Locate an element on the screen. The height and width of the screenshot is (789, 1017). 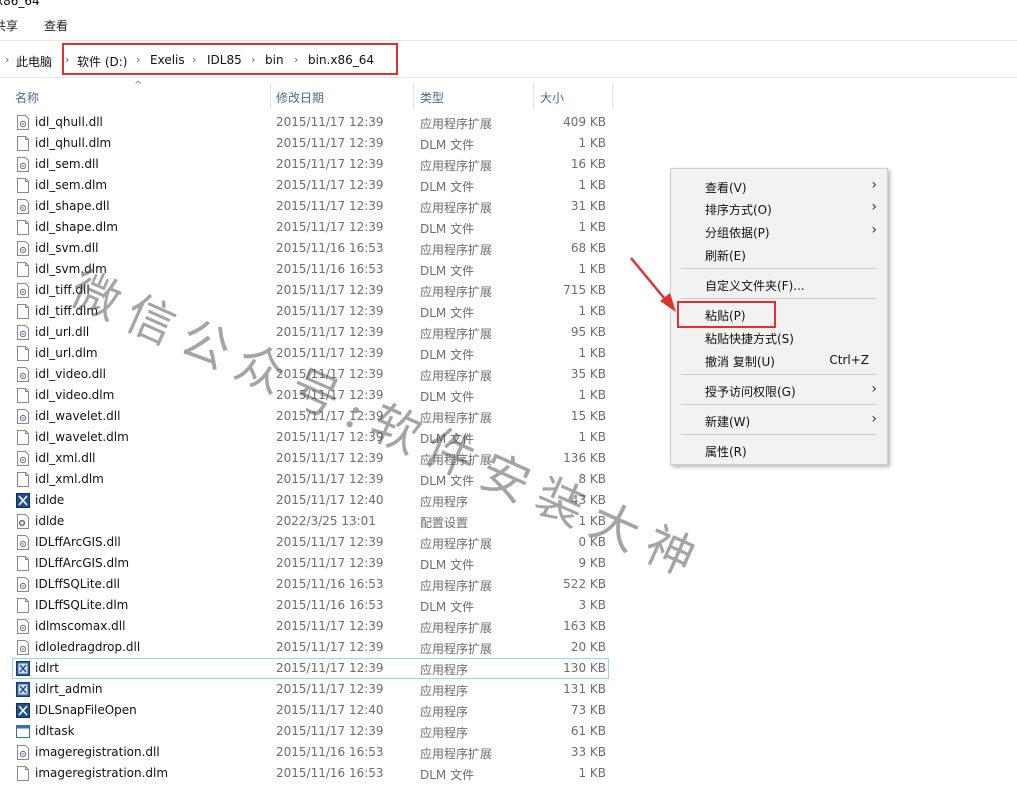
file-size: 95 KB is located at coordinates (588, 332).